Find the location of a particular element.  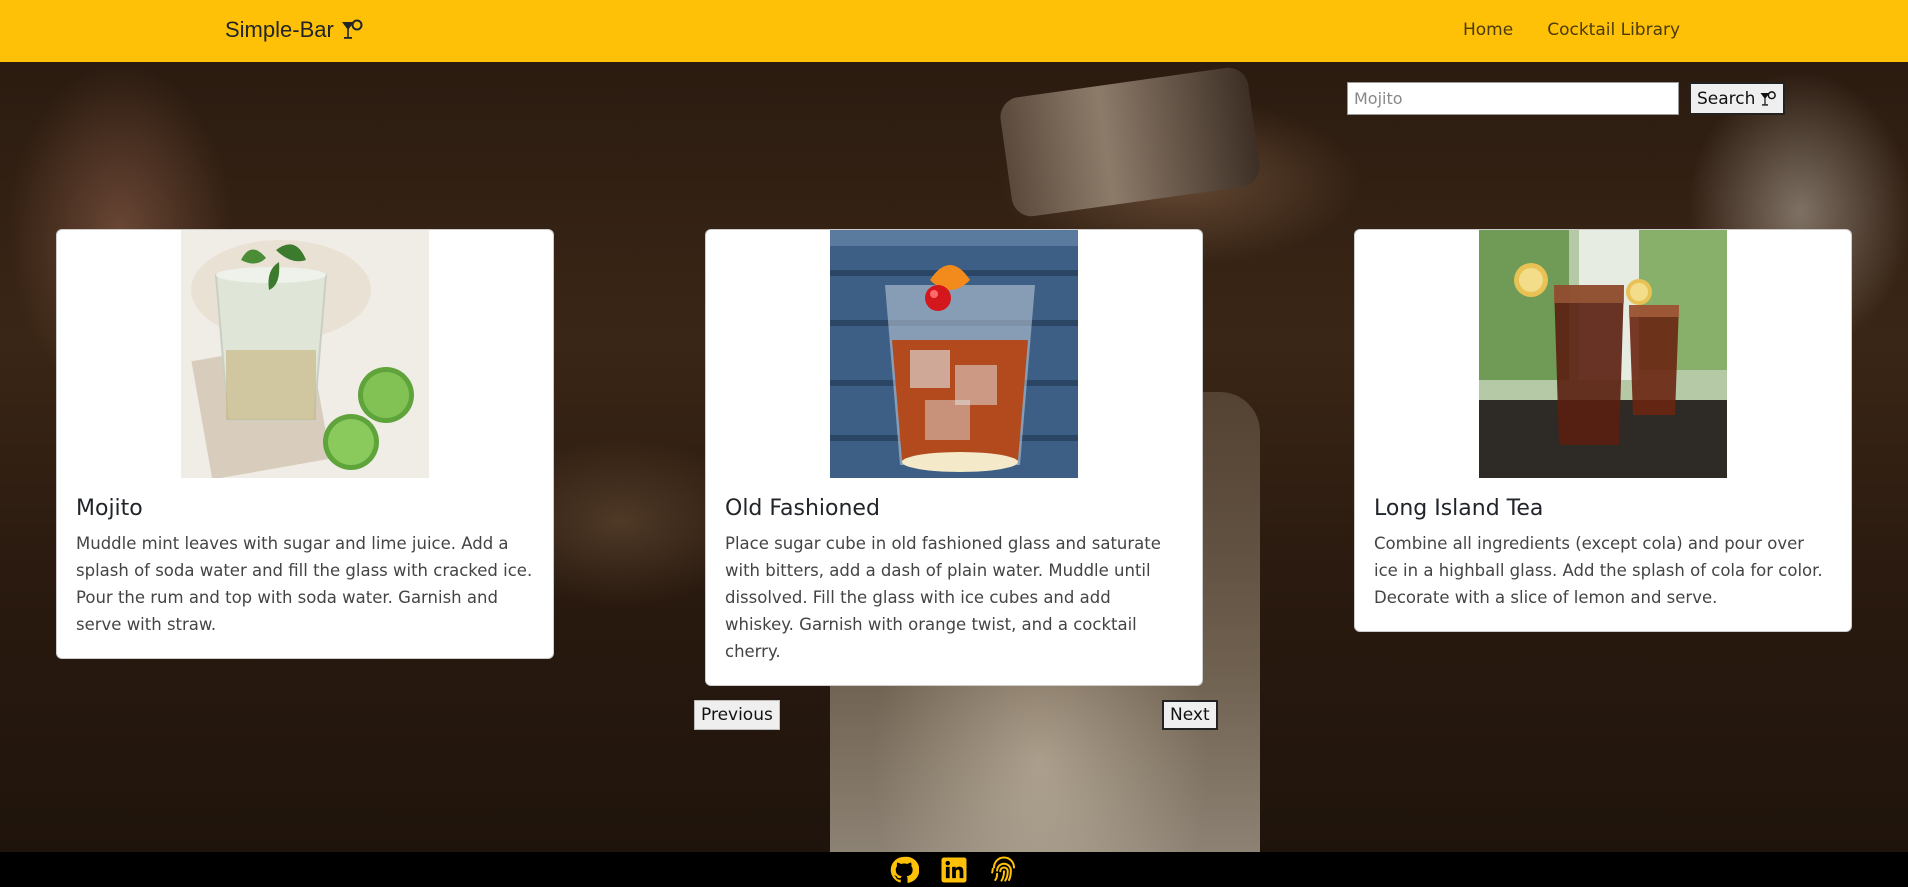

nav-link-cocktail-library: Cocktail Library is located at coordinates (1613, 30).